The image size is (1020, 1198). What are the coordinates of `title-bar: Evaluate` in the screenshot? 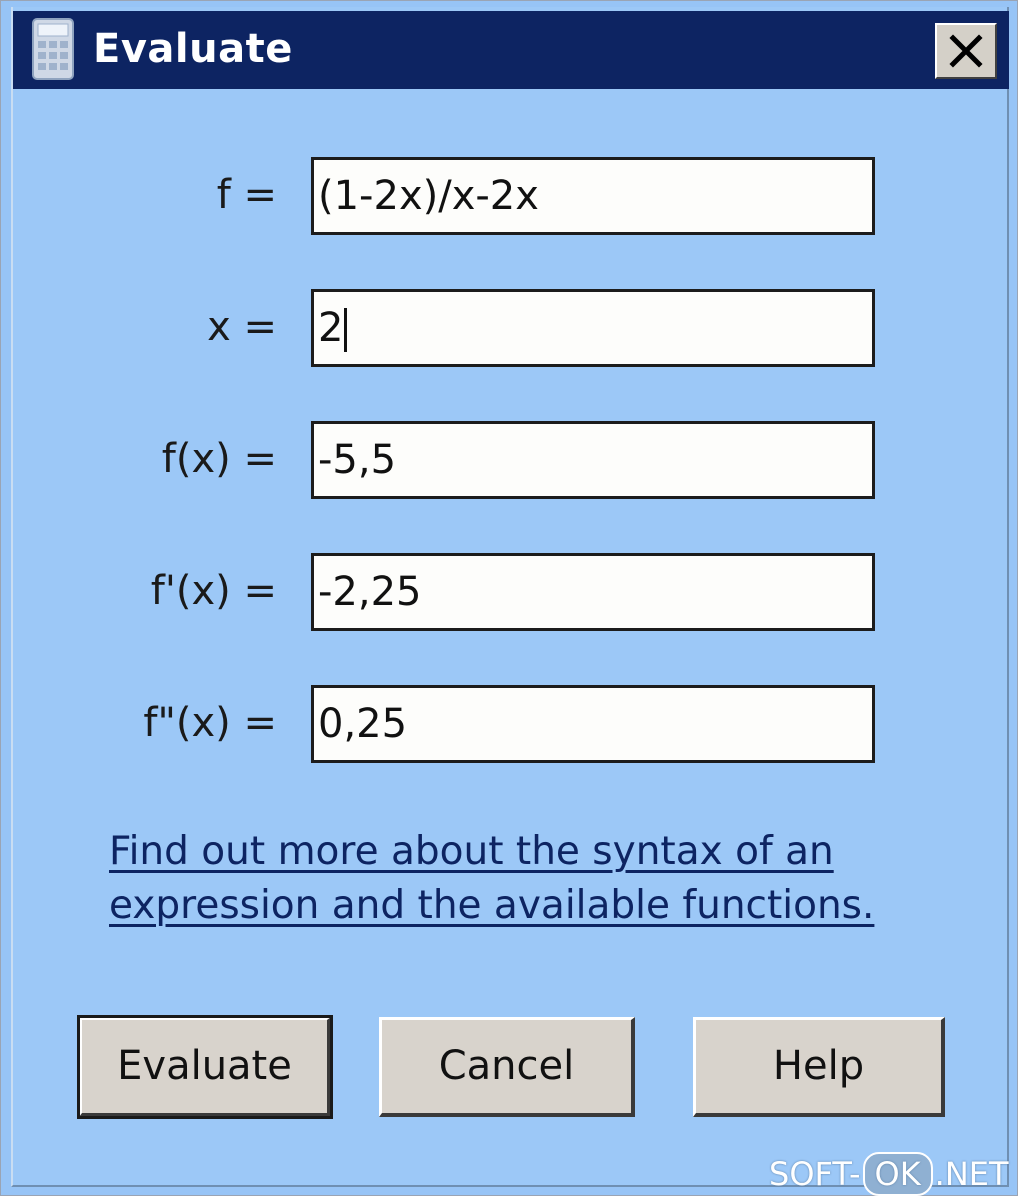 It's located at (511, 50).